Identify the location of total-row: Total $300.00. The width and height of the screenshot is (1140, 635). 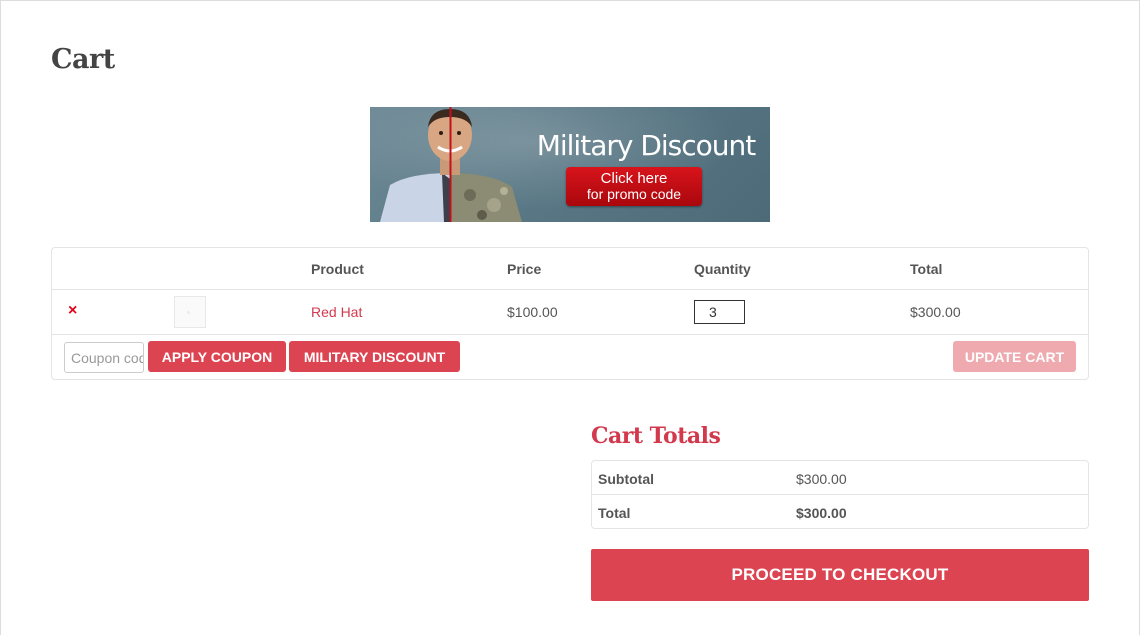
(840, 512).